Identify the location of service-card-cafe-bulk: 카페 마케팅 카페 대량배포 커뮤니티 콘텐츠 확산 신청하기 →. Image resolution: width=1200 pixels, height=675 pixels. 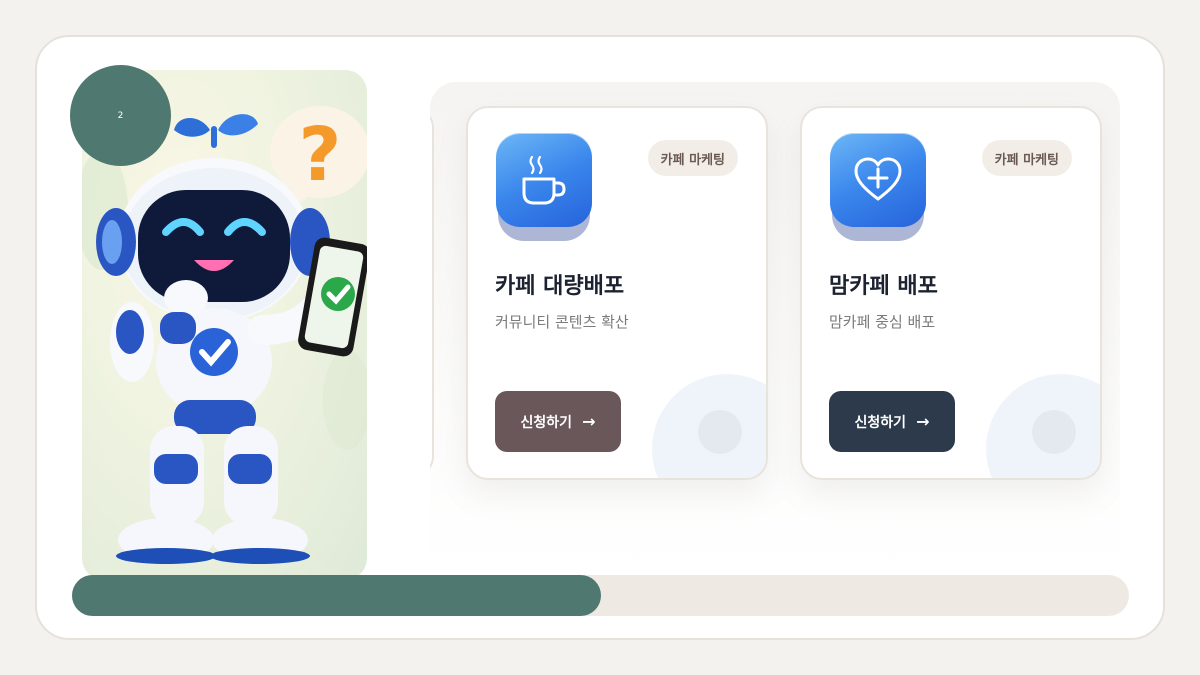
(617, 293).